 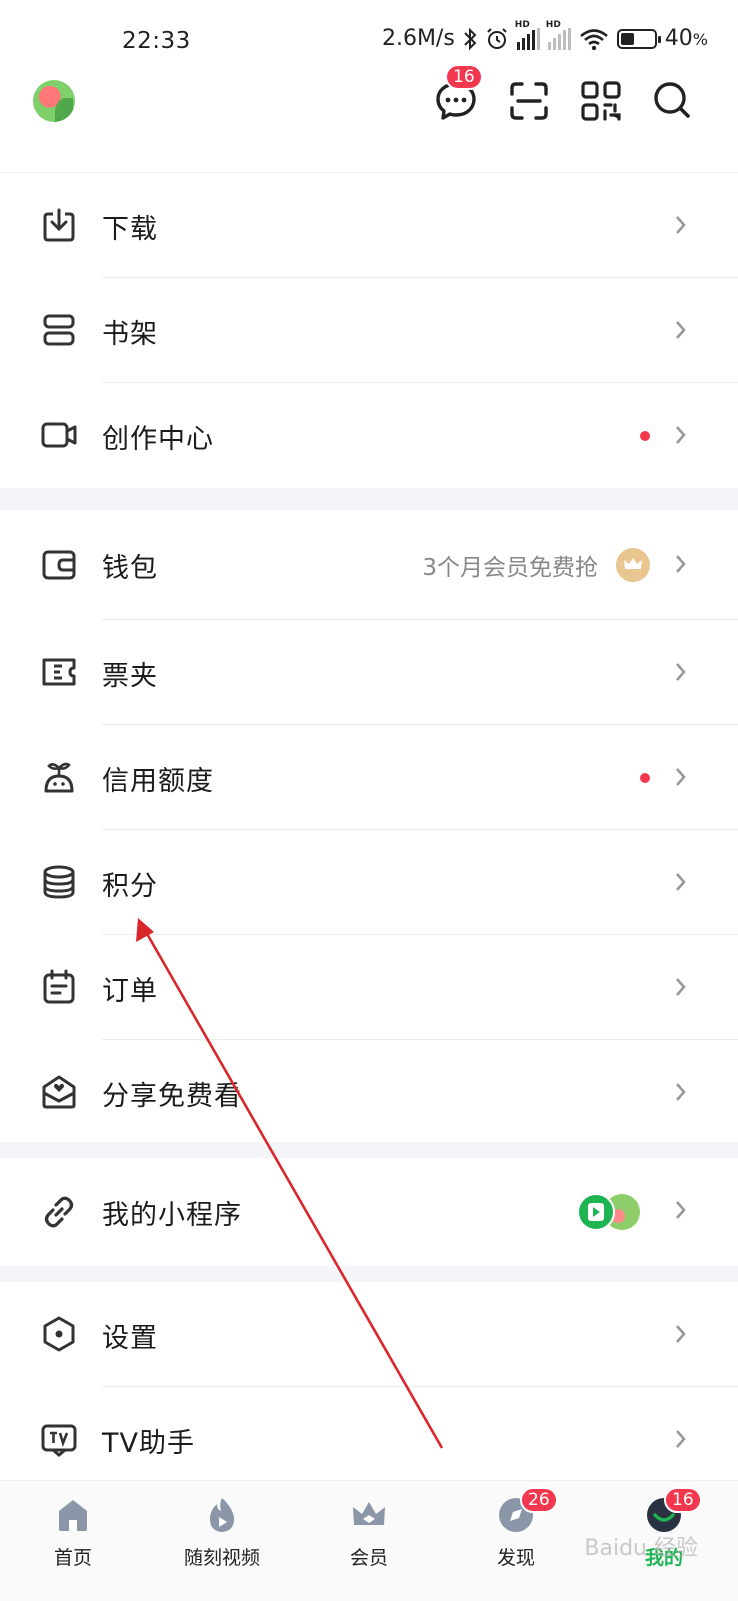 I want to click on nav-item-vip: 会员, so click(x=369, y=1532).